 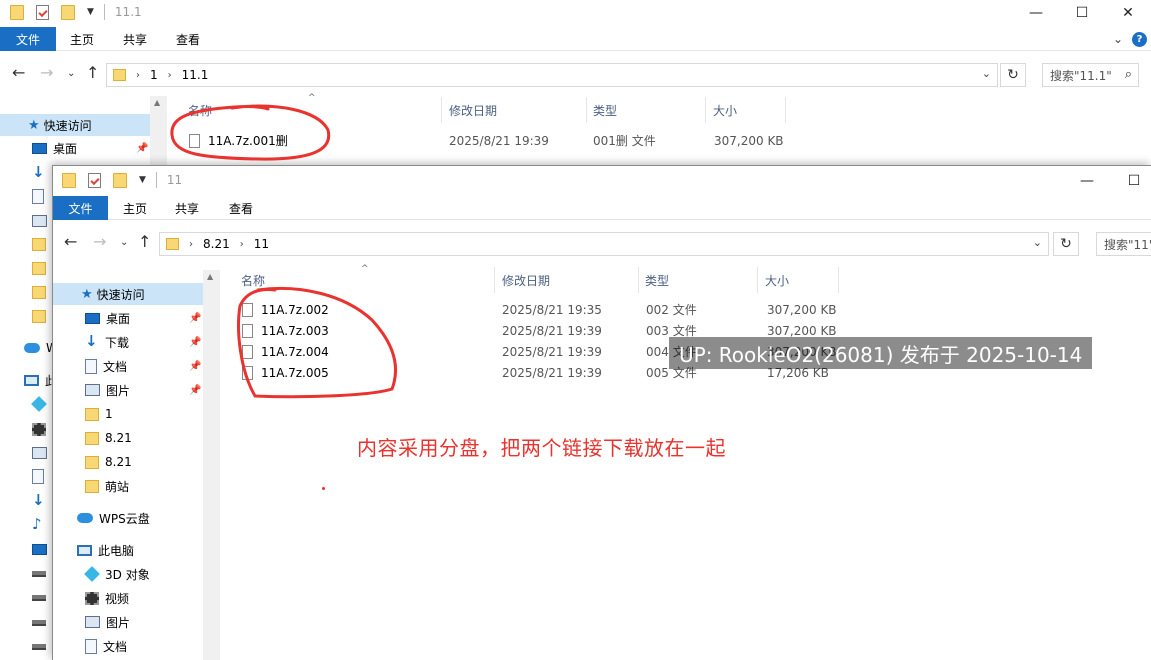 I want to click on close-button: ✕, so click(x=1128, y=13).